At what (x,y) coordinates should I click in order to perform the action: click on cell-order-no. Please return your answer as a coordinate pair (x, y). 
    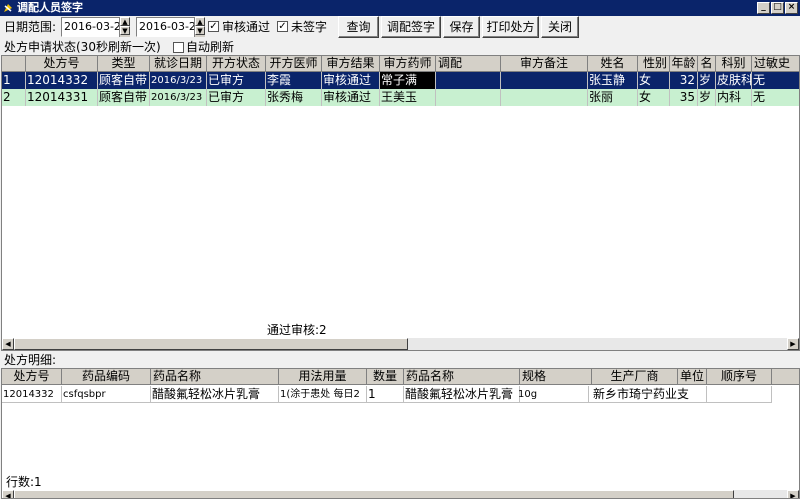
    Looking at the image, I should click on (739, 394).